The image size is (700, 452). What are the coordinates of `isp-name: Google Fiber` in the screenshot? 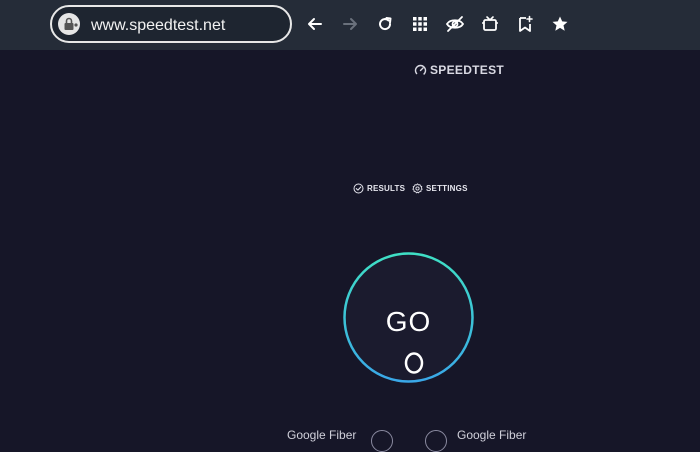 It's located at (322, 435).